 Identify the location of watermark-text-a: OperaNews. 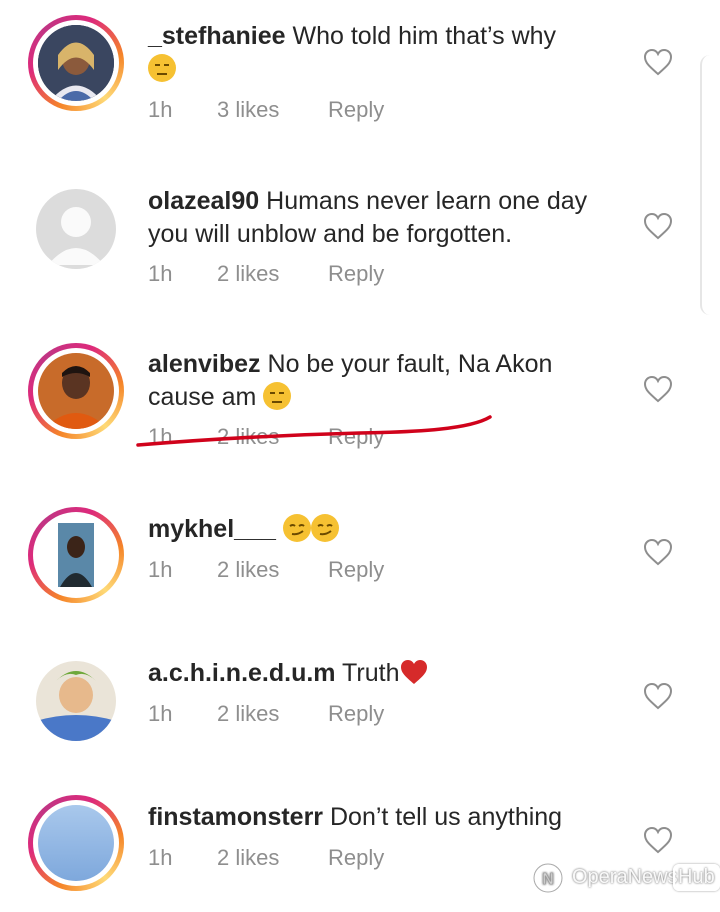
(625, 877).